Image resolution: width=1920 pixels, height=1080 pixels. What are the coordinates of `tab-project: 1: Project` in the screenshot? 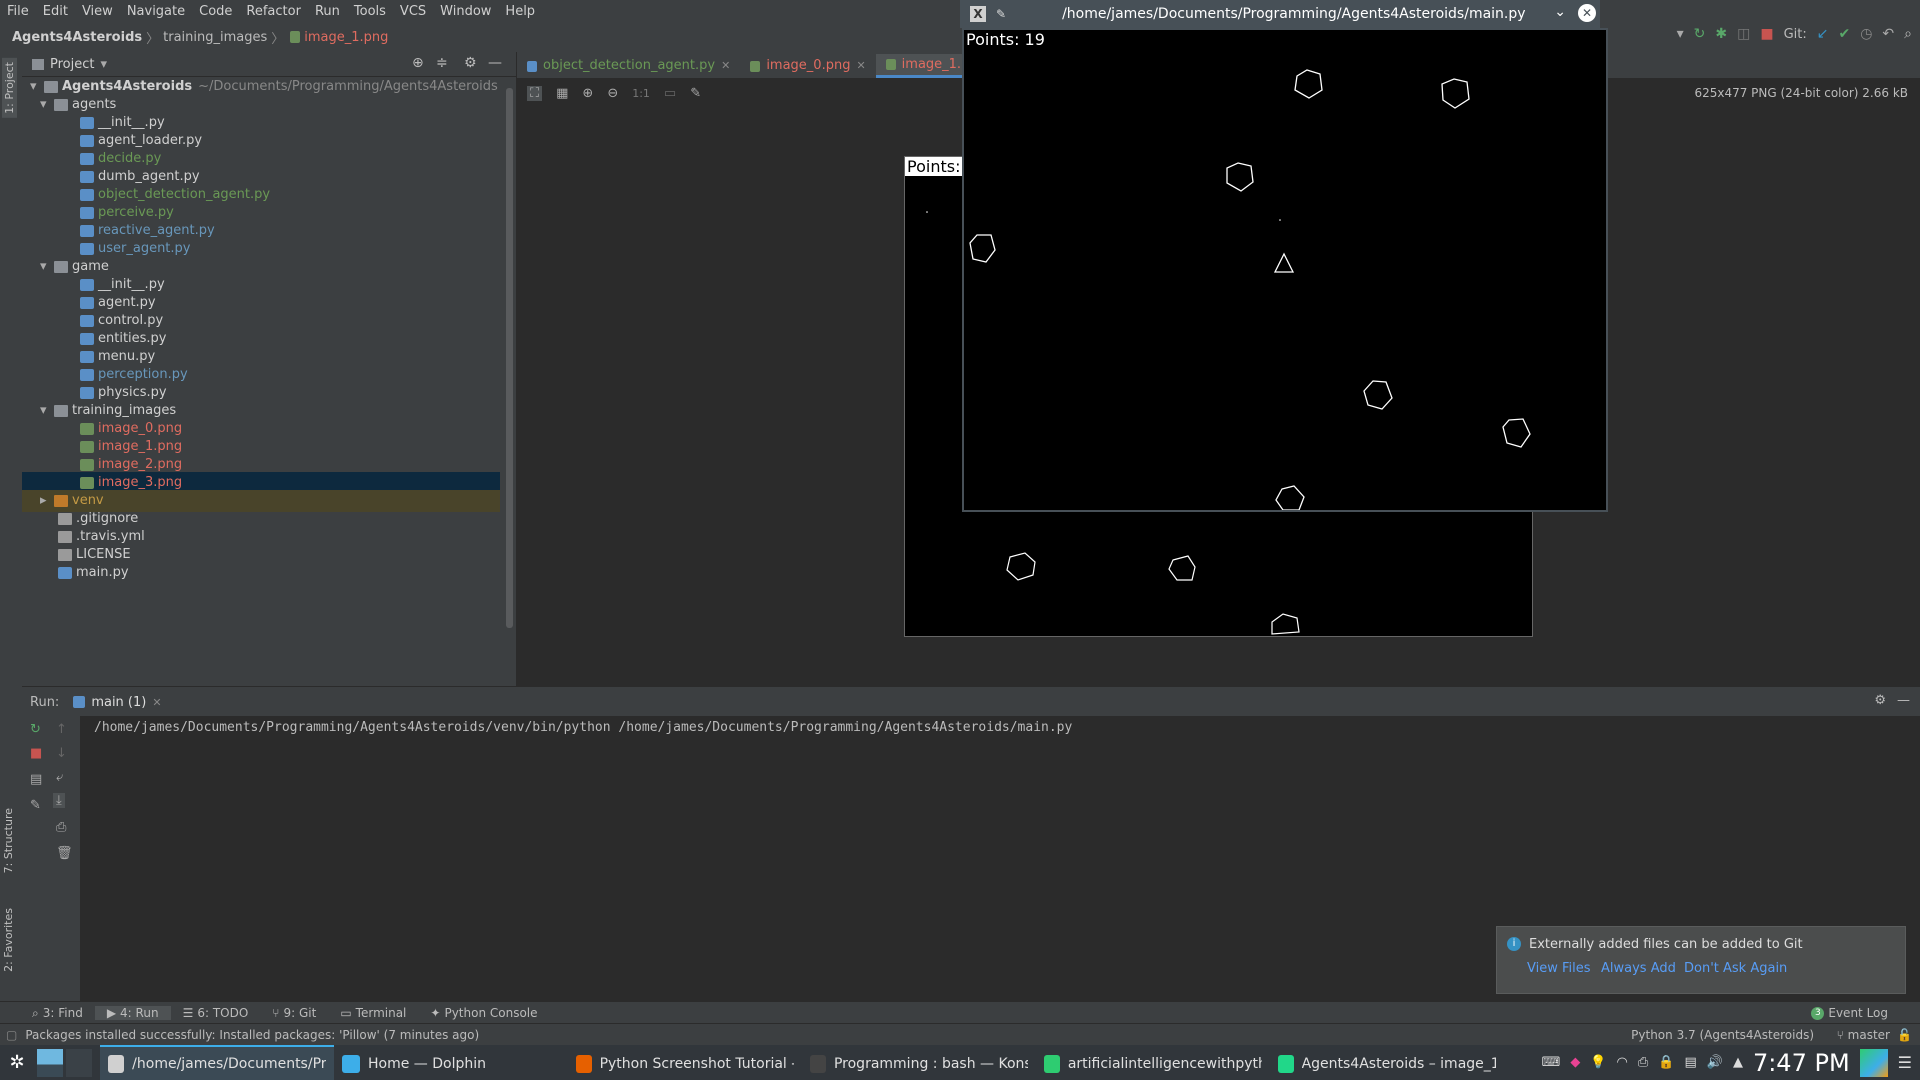 It's located at (9, 88).